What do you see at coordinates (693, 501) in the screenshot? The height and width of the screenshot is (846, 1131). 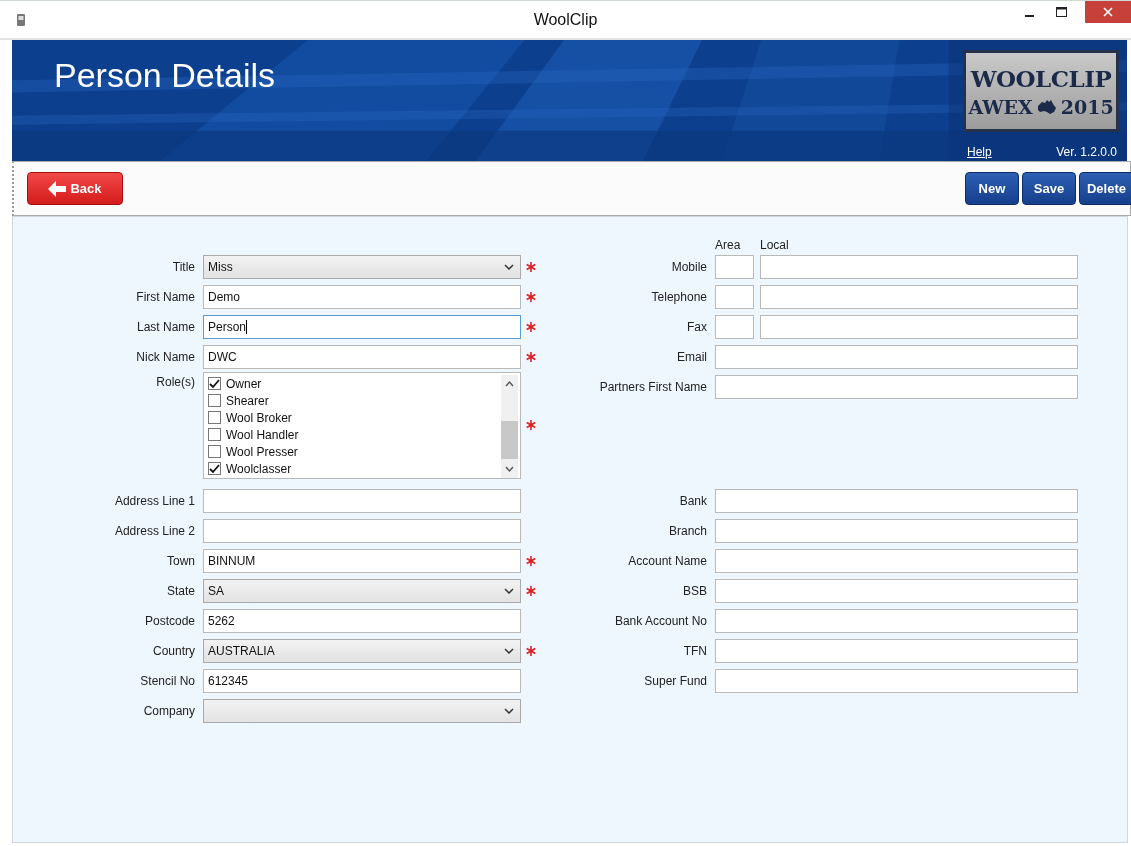 I see `field-label: Bank` at bounding box center [693, 501].